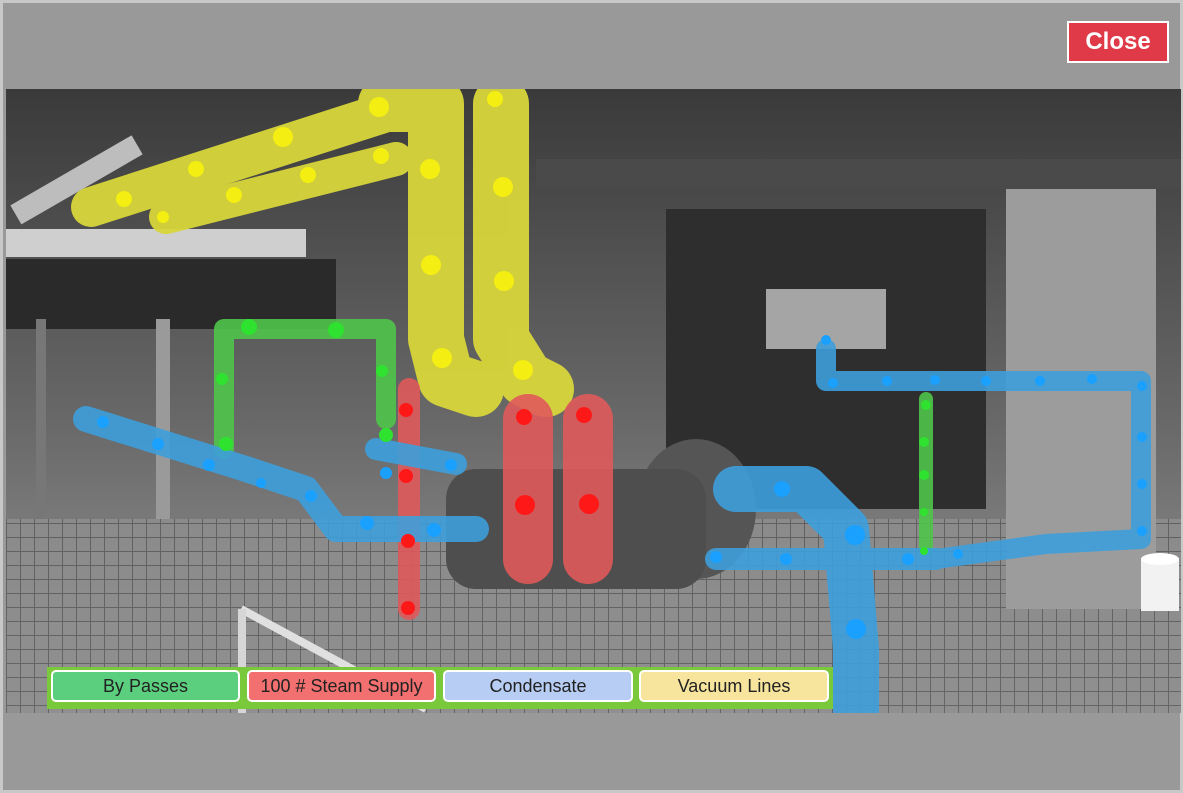  What do you see at coordinates (1118, 42) in the screenshot?
I see `close-button: Close` at bounding box center [1118, 42].